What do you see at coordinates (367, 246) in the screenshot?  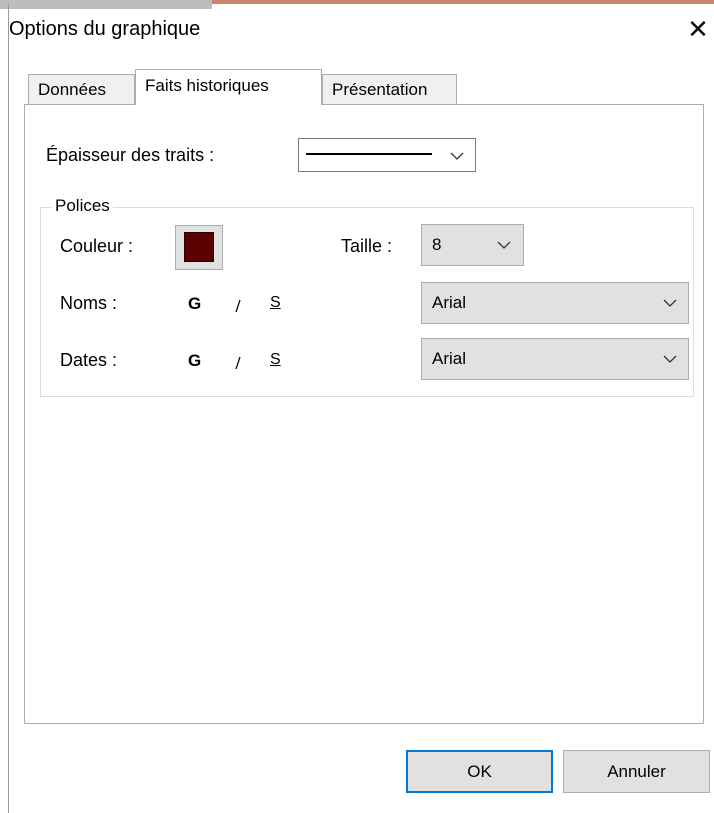 I see `size-label: Taille :` at bounding box center [367, 246].